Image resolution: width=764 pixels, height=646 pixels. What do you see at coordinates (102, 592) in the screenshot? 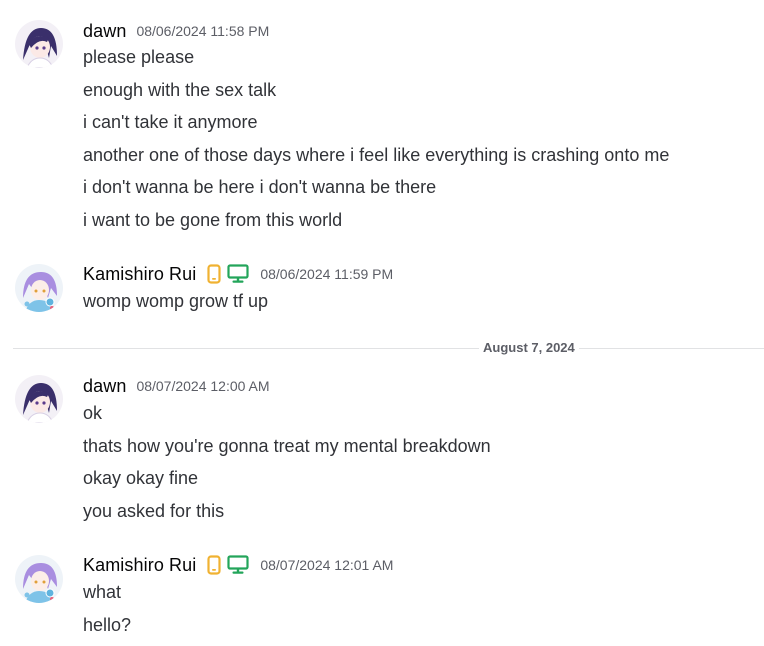
I see `message-line: what` at bounding box center [102, 592].